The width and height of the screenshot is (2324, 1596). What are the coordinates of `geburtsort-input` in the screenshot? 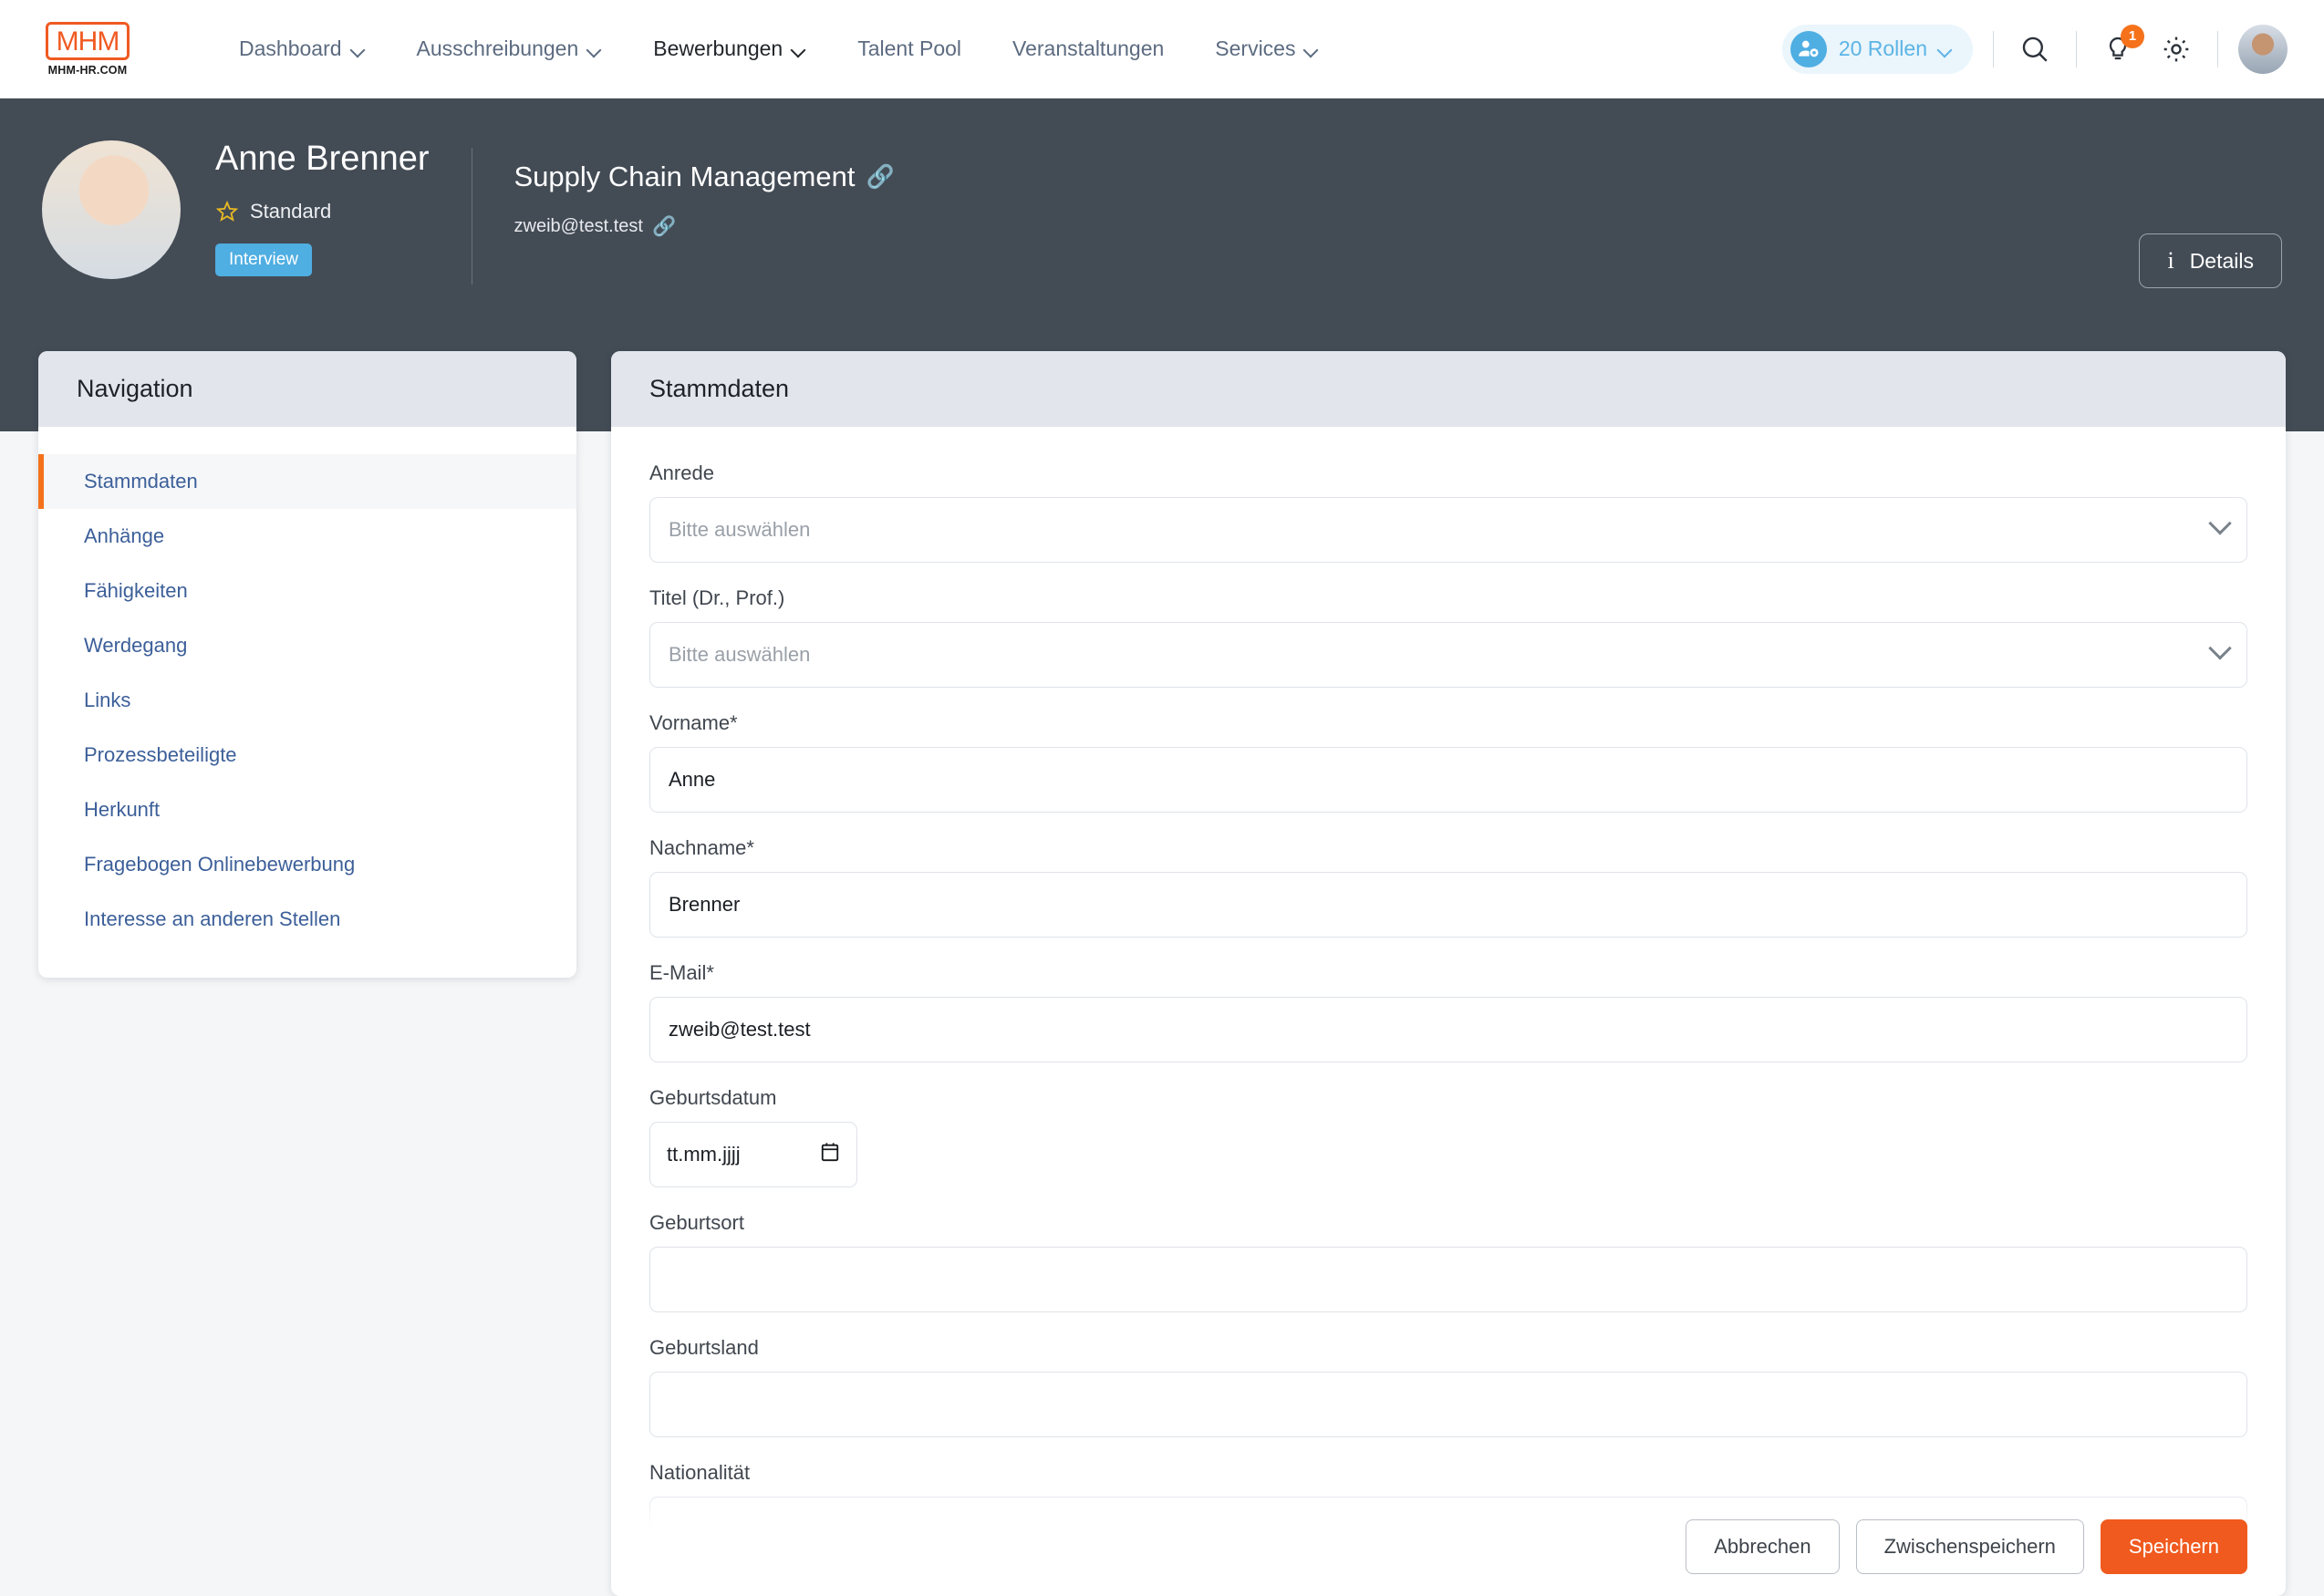 It's located at (1448, 1280).